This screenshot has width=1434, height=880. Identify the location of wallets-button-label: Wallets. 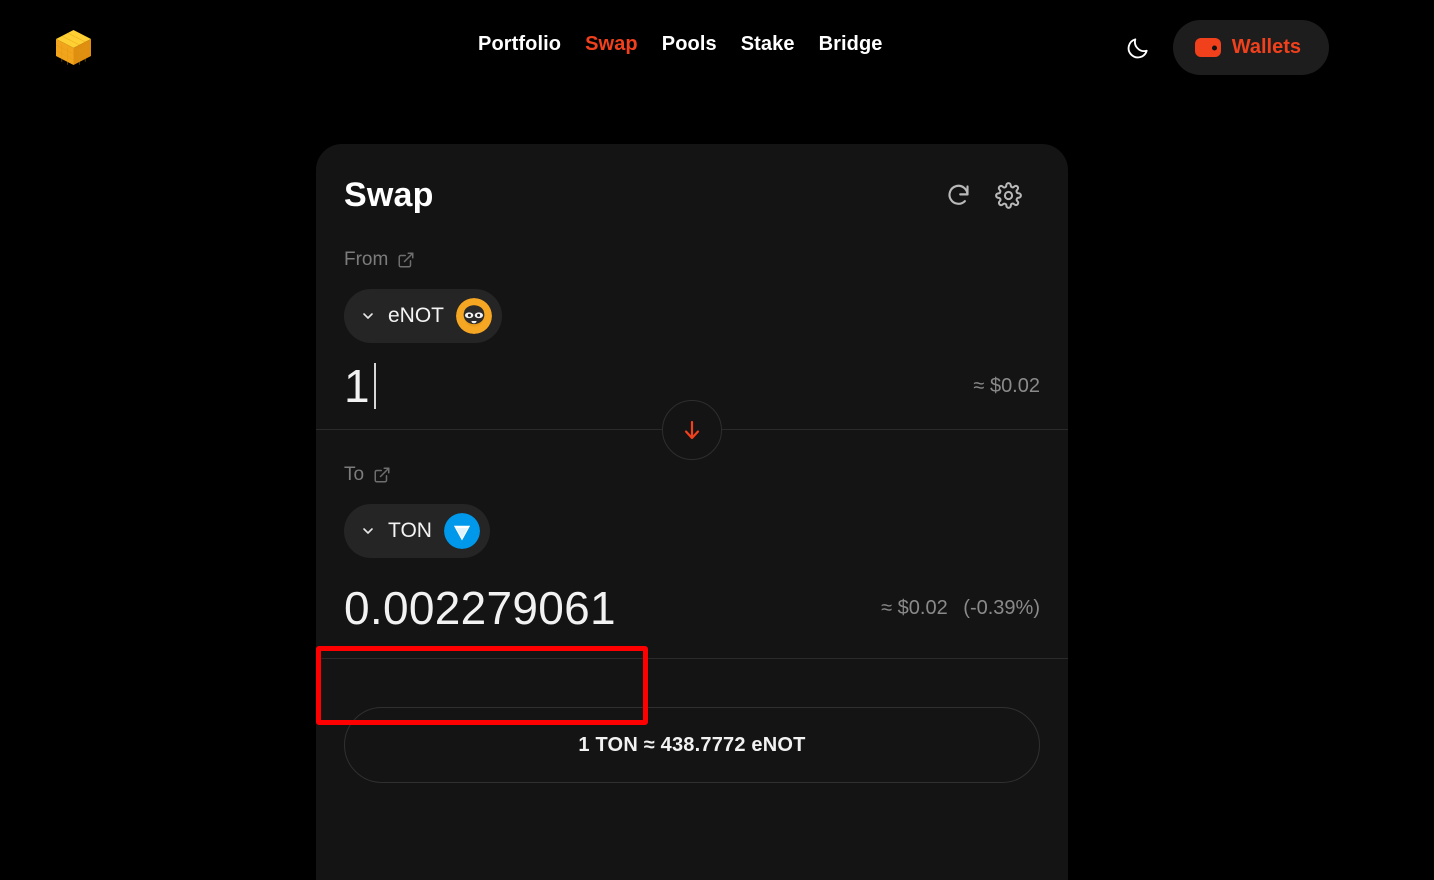
(1266, 47).